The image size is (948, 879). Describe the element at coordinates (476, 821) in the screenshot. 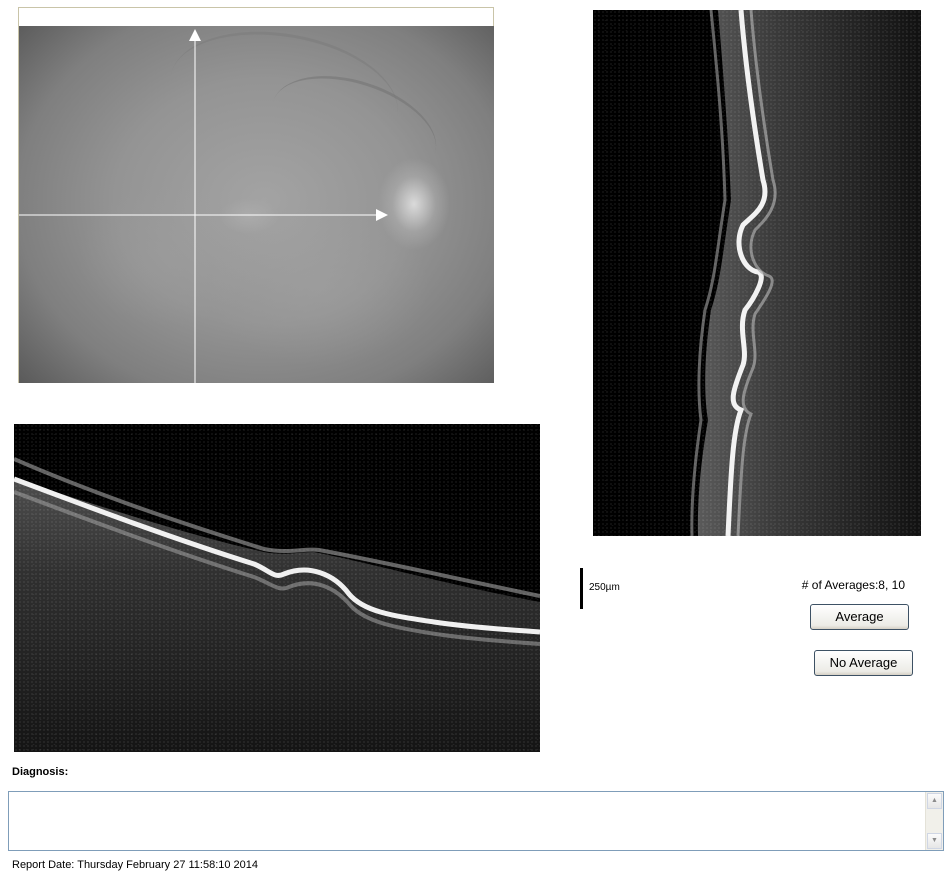

I see `diagnosis-textarea: ▲ ▼` at that location.